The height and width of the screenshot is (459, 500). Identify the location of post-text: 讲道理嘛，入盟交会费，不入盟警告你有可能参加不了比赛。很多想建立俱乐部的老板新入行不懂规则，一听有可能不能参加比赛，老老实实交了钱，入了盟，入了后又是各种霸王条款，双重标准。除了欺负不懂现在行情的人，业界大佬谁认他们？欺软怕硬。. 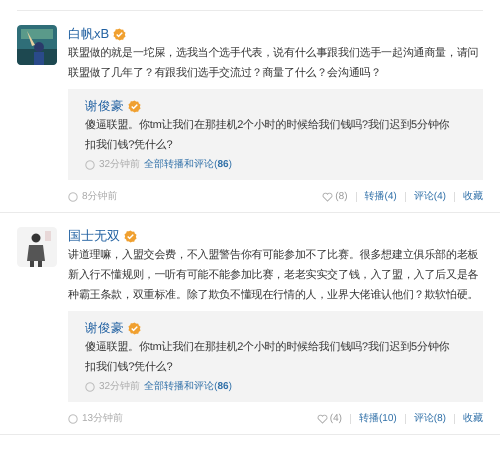
(274, 275).